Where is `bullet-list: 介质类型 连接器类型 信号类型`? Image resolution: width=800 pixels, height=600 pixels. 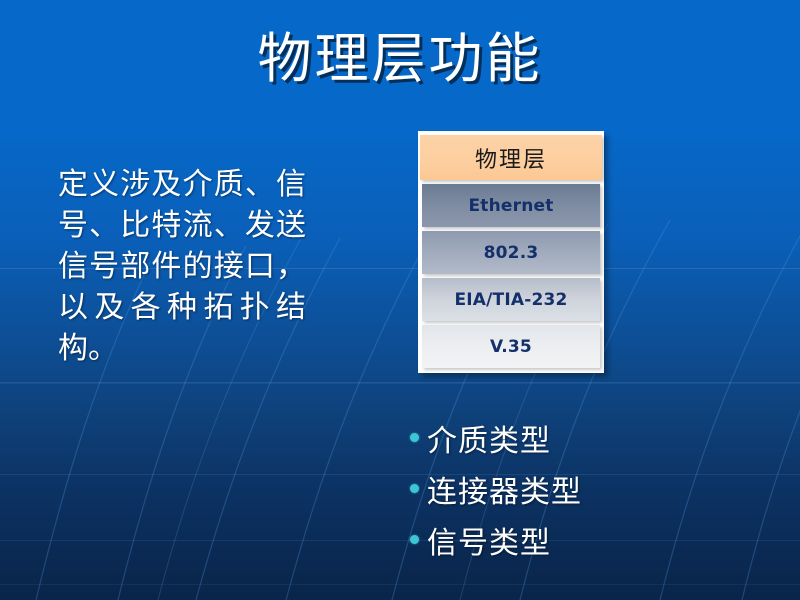 bullet-list: 介质类型 连接器类型 信号类型 is located at coordinates (590, 488).